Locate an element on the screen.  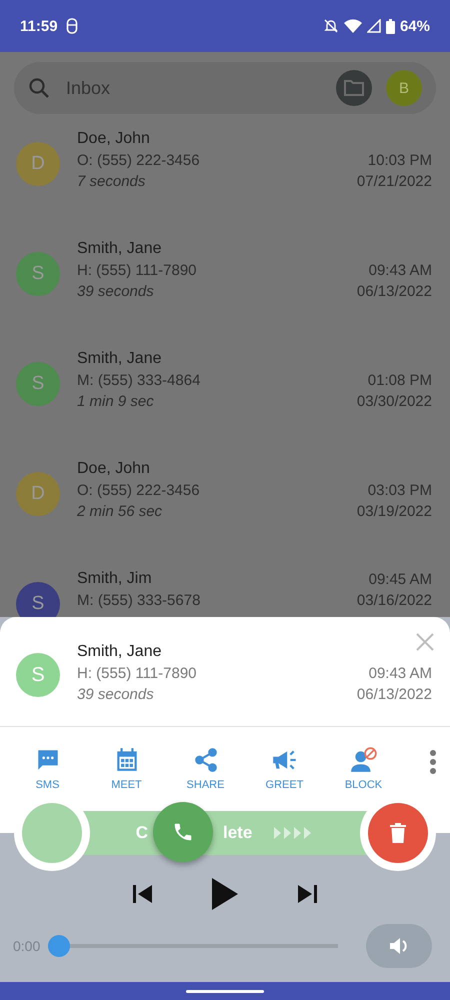
message-time: 01:08 PM is located at coordinates (400, 380).